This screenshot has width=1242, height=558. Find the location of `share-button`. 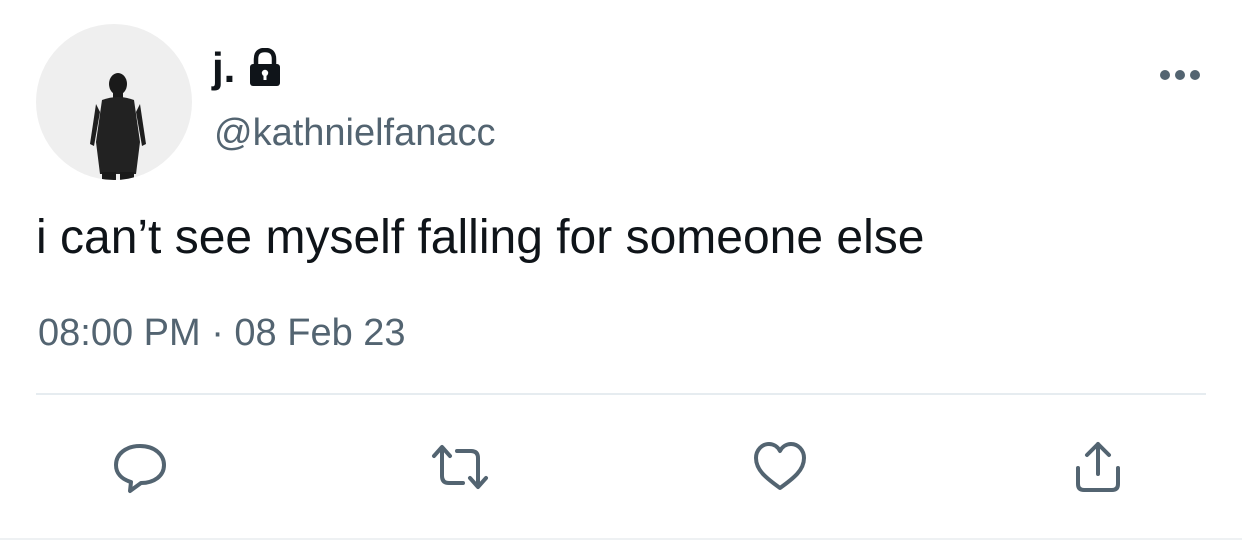

share-button is located at coordinates (1098, 467).